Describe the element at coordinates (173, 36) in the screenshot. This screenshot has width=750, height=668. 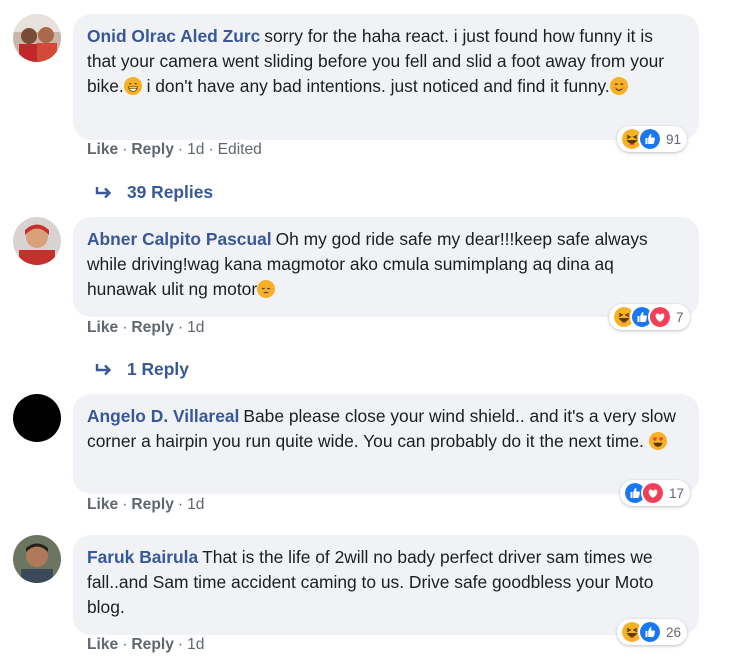
I see `comment-author: Onid Olrac Aled Zurc` at that location.